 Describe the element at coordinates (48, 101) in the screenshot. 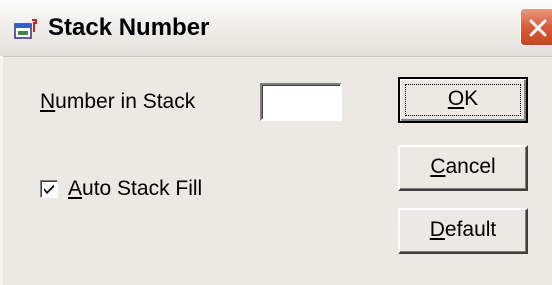

I see `number-label-mnemonic: N` at that location.